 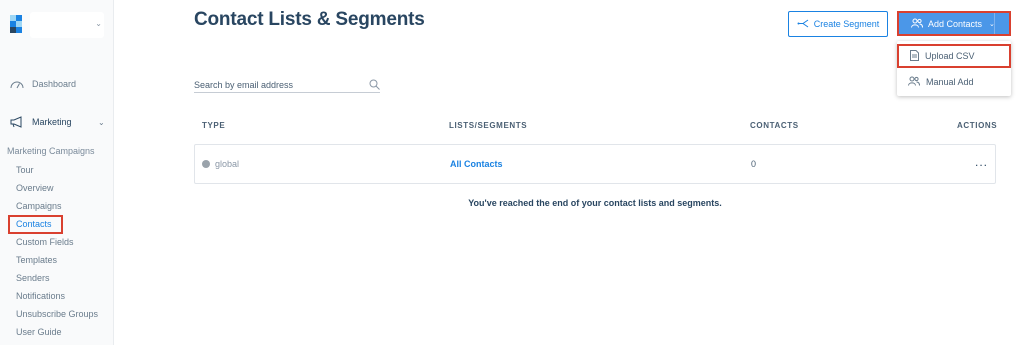 I want to click on sidebar-item-unsubscribe-groups: Unsubscribe Groups, so click(x=57, y=314).